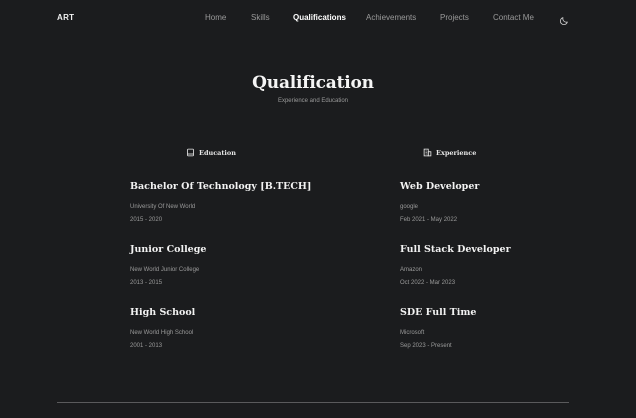 The image size is (636, 418). I want to click on experience-item-company: Microsoft, so click(412, 333).